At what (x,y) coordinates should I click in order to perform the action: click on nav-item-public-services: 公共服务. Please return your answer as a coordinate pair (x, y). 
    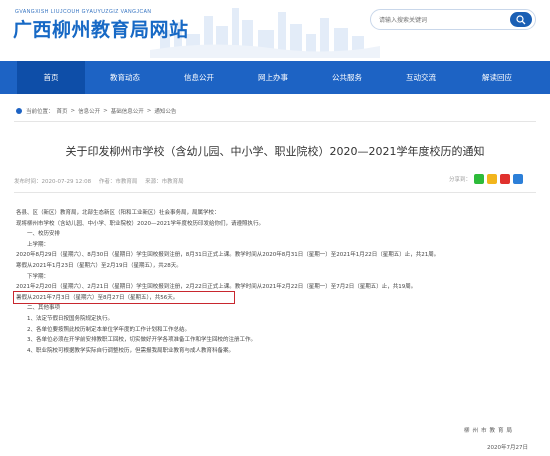
    Looking at the image, I should click on (347, 77).